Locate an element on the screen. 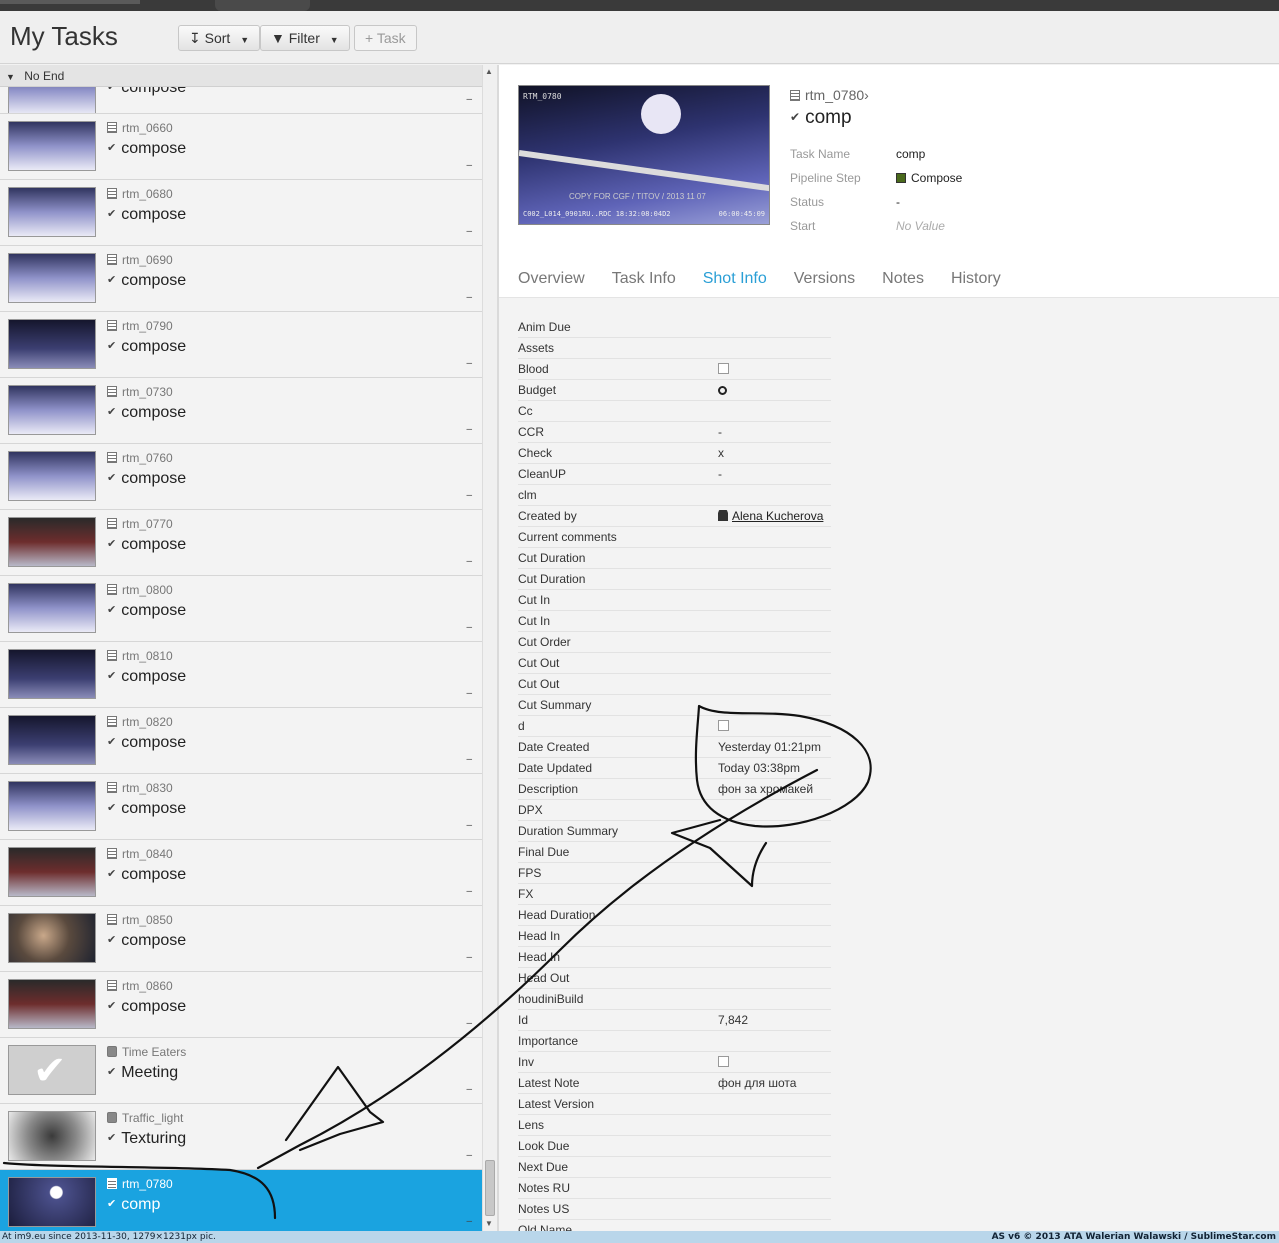 Image resolution: width=1279 pixels, height=1243 pixels. field-label: DPX is located at coordinates (530, 810).